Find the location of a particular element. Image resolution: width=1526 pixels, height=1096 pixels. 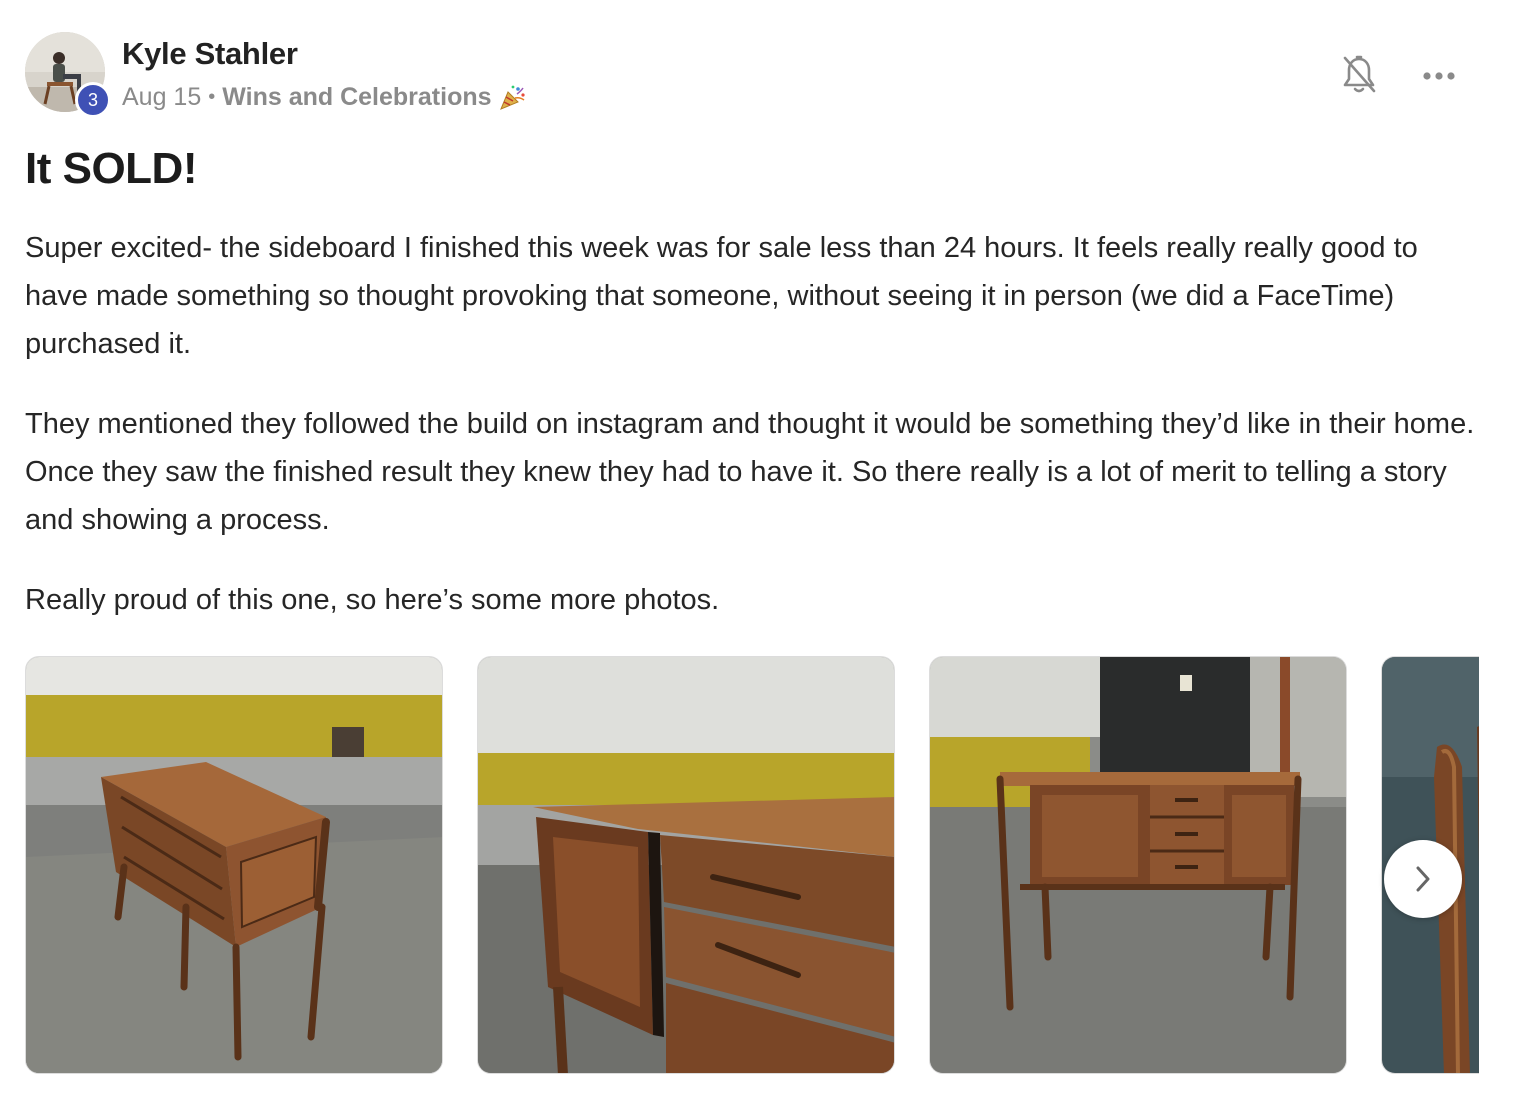

more-horizontal-icon is located at coordinates (1439, 76).